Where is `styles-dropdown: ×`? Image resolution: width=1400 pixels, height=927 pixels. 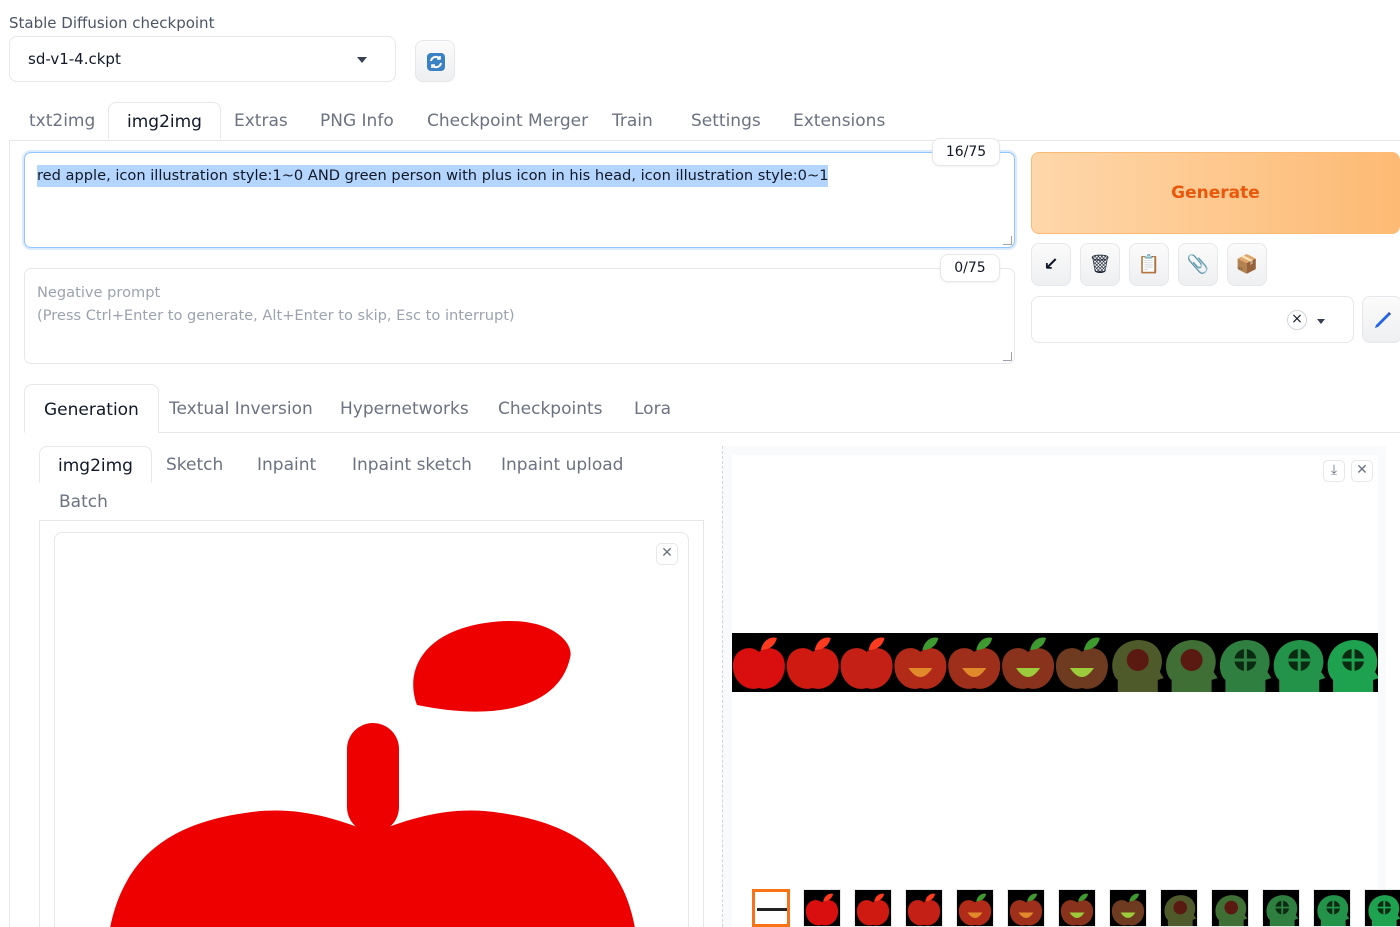
styles-dropdown: × is located at coordinates (1192, 319).